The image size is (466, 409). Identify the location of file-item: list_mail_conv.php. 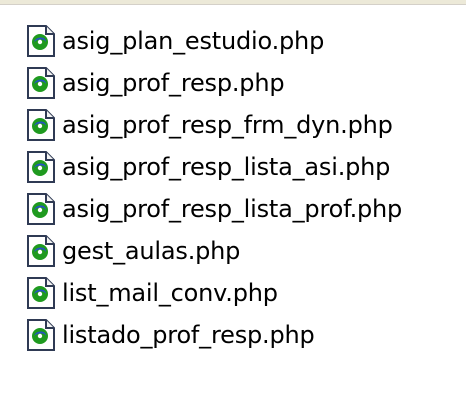
(214, 293).